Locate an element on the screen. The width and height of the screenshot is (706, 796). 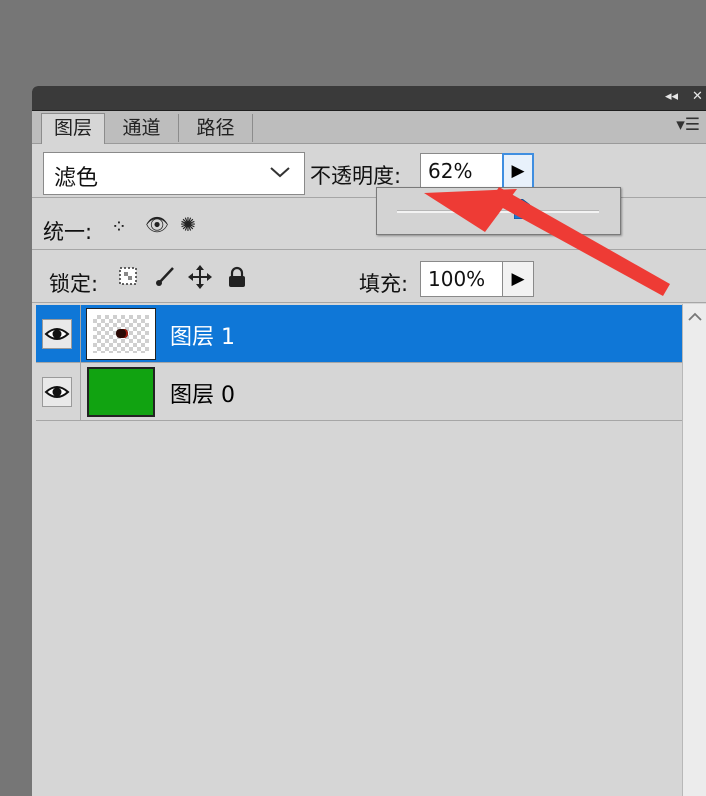
lock-position-icon is located at coordinates (200, 279).